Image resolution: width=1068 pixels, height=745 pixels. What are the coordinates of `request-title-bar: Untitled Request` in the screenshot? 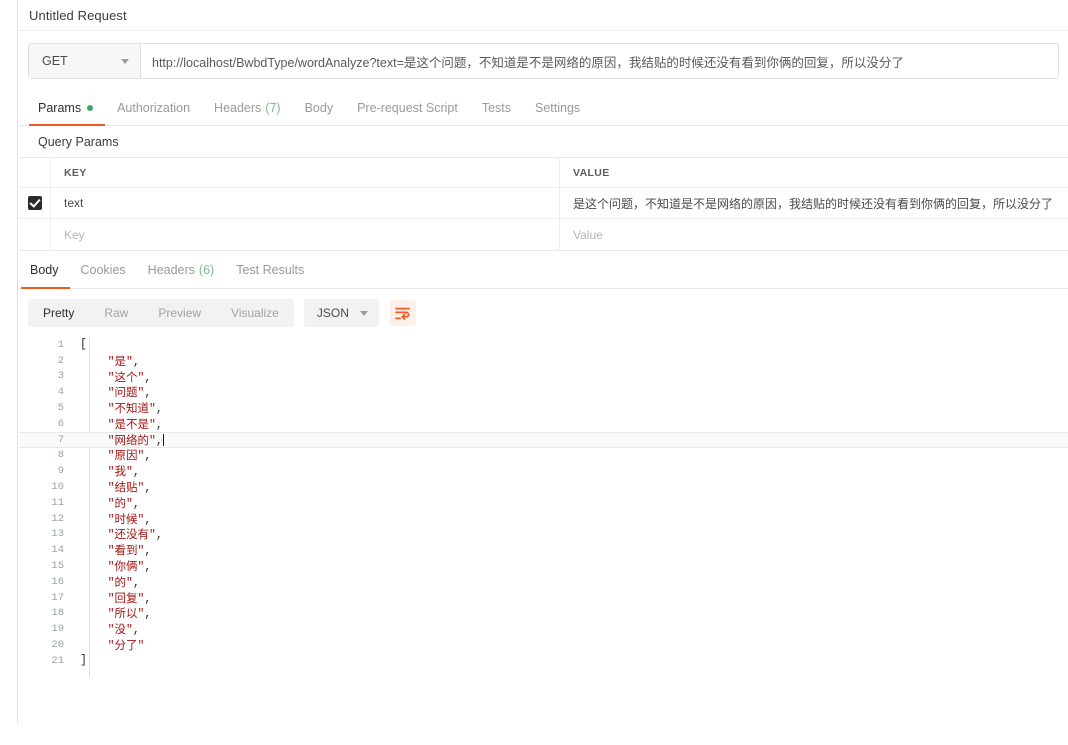 It's located at (543, 15).